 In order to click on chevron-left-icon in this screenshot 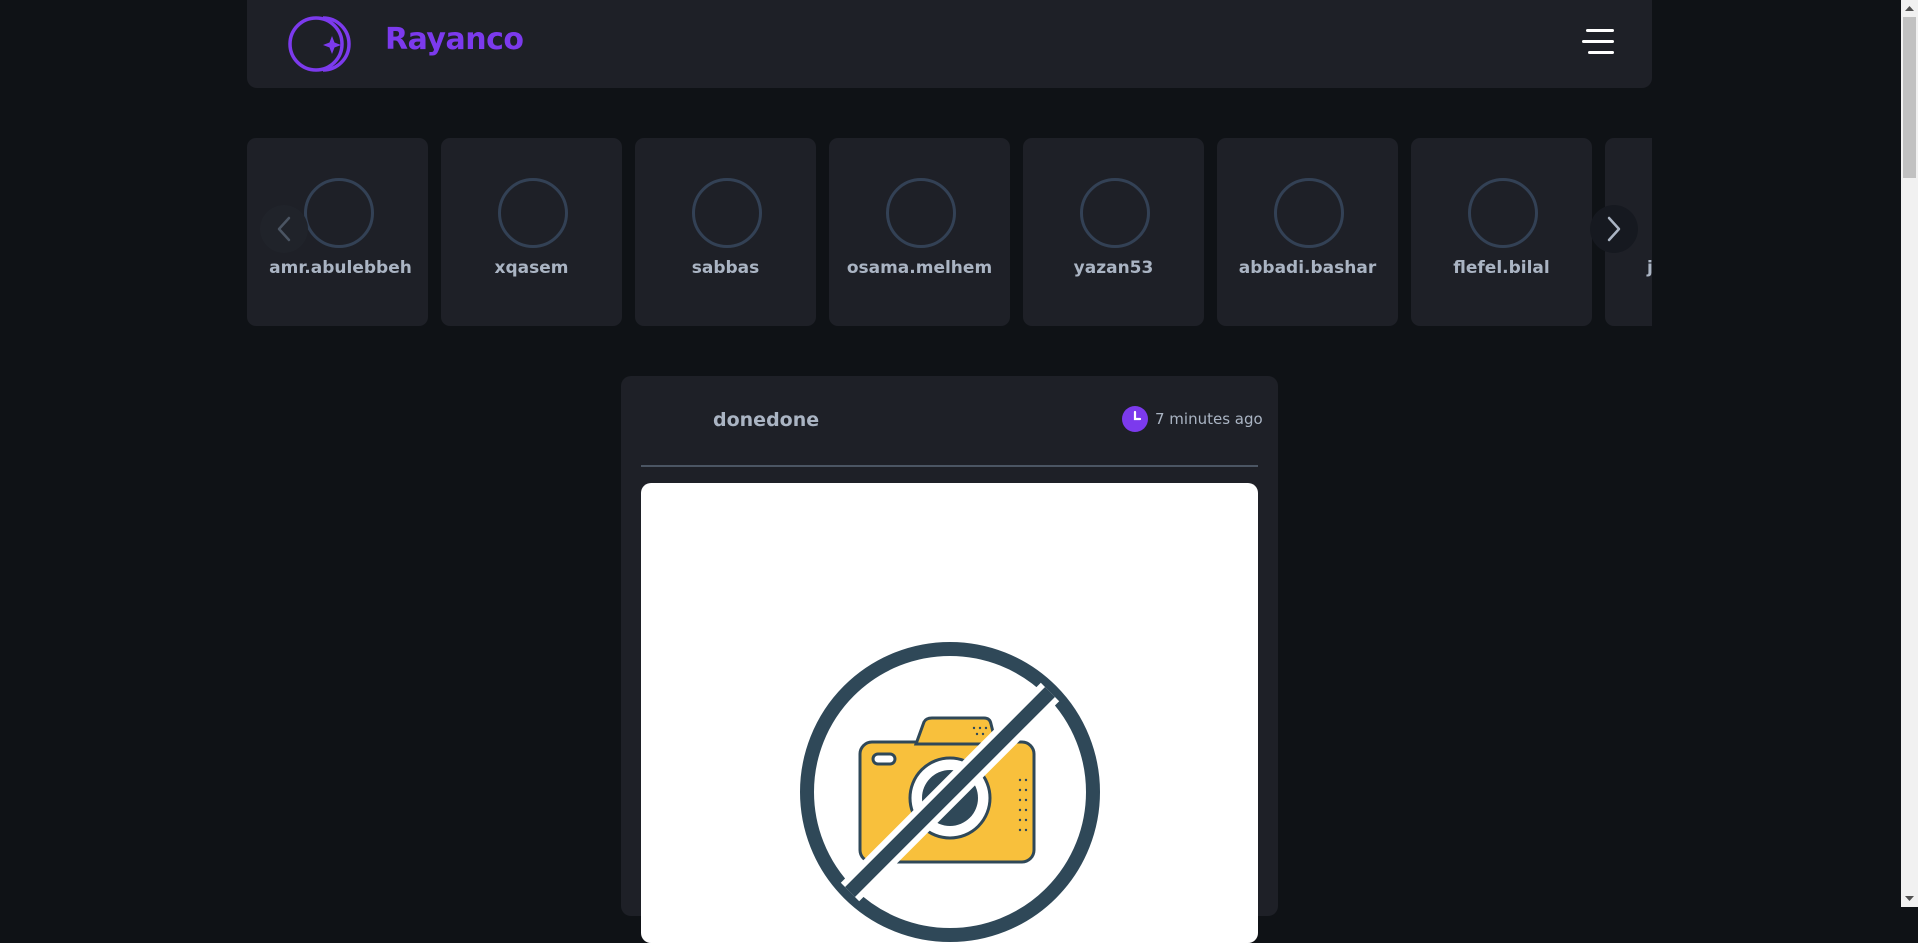, I will do `click(284, 229)`.